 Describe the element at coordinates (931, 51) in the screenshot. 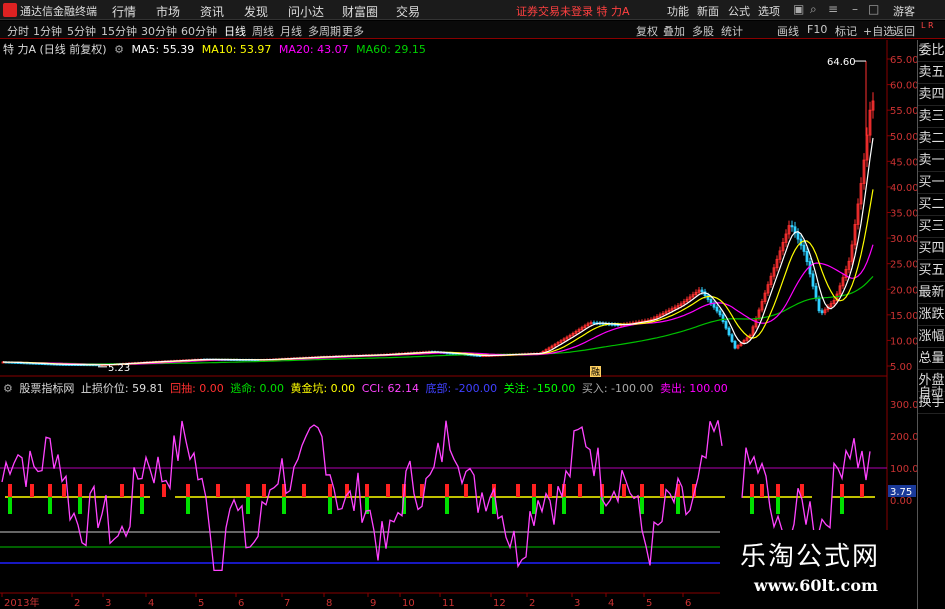

I see `side-weibi: 委比` at that location.